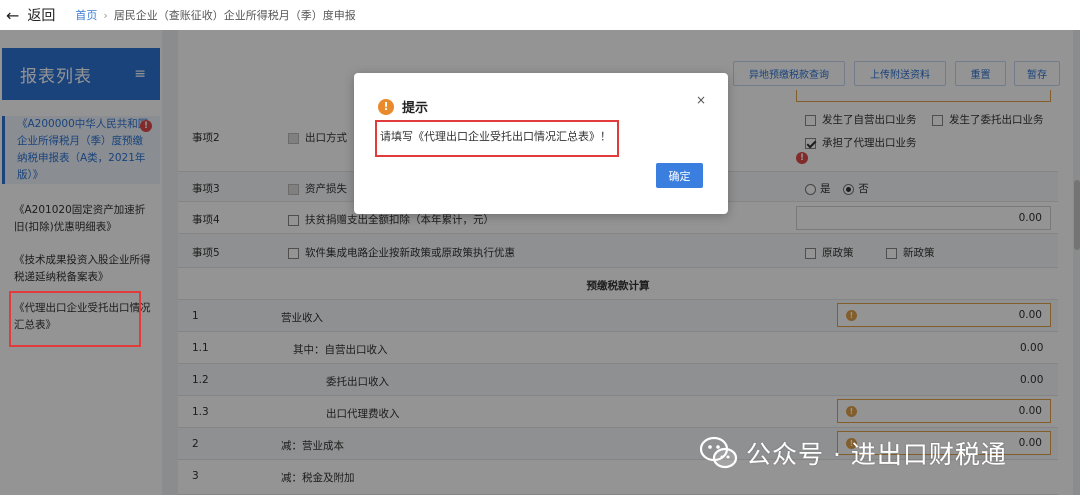  I want to click on dialog-title: 提示, so click(415, 108).